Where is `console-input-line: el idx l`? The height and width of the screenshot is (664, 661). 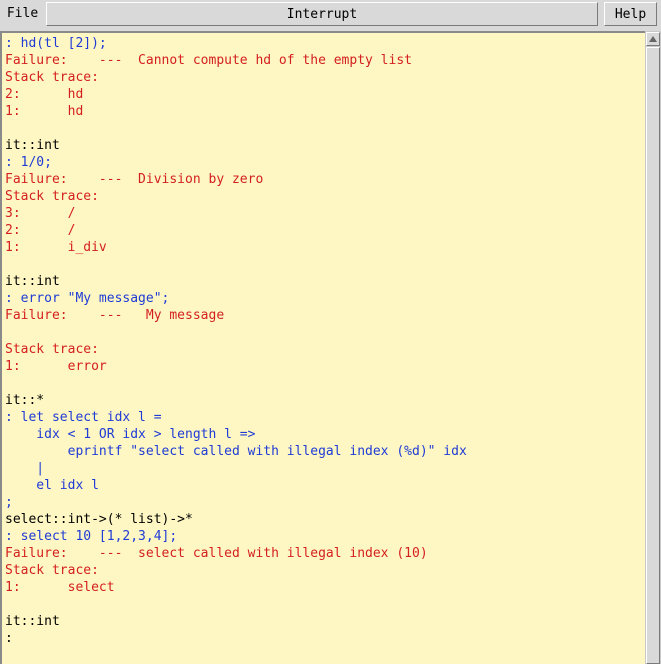 console-input-line: el idx l is located at coordinates (52, 485).